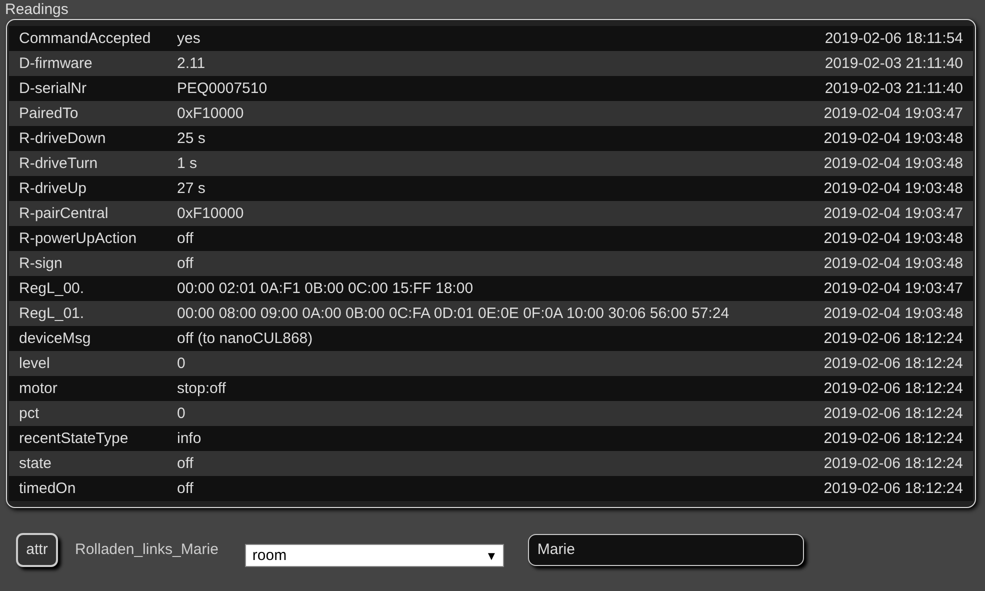 Image resolution: width=985 pixels, height=591 pixels. Describe the element at coordinates (883, 38) in the screenshot. I see `reading-time: 2019-02-06 18:11:54` at that location.